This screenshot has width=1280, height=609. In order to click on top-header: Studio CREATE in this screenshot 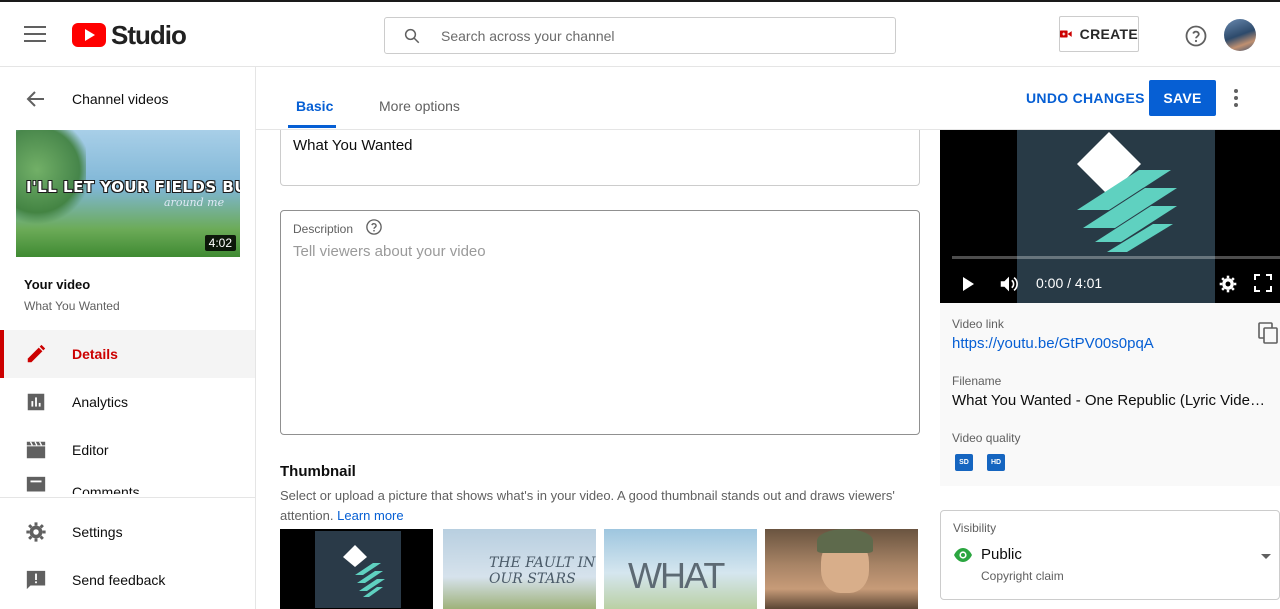, I will do `click(640, 33)`.